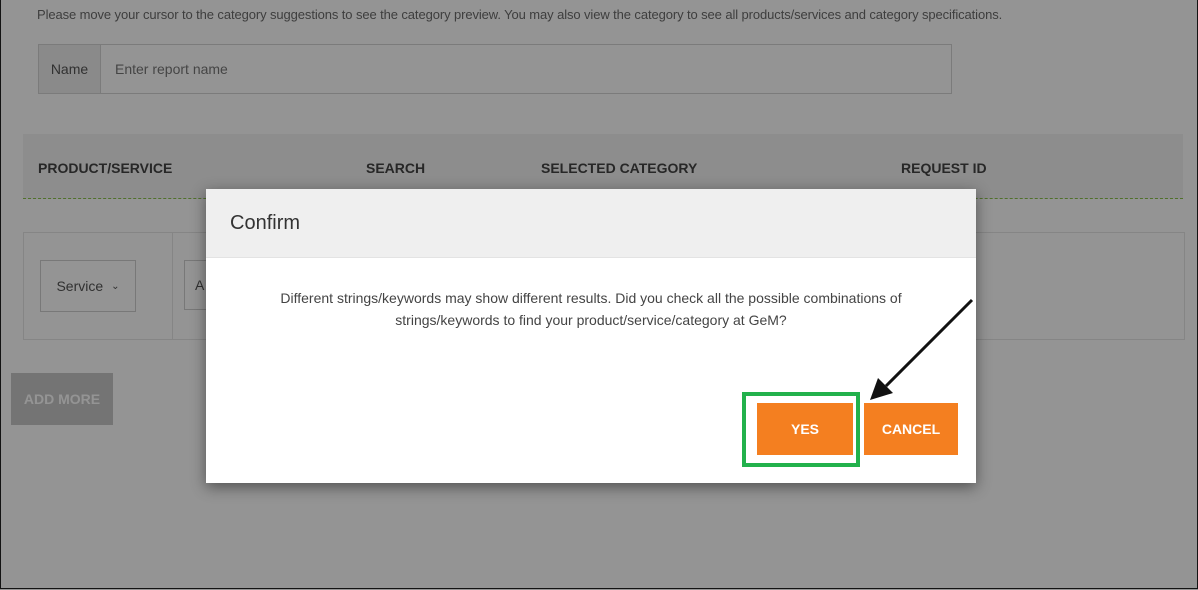  Describe the element at coordinates (805, 429) in the screenshot. I see `yes-button: YES` at that location.